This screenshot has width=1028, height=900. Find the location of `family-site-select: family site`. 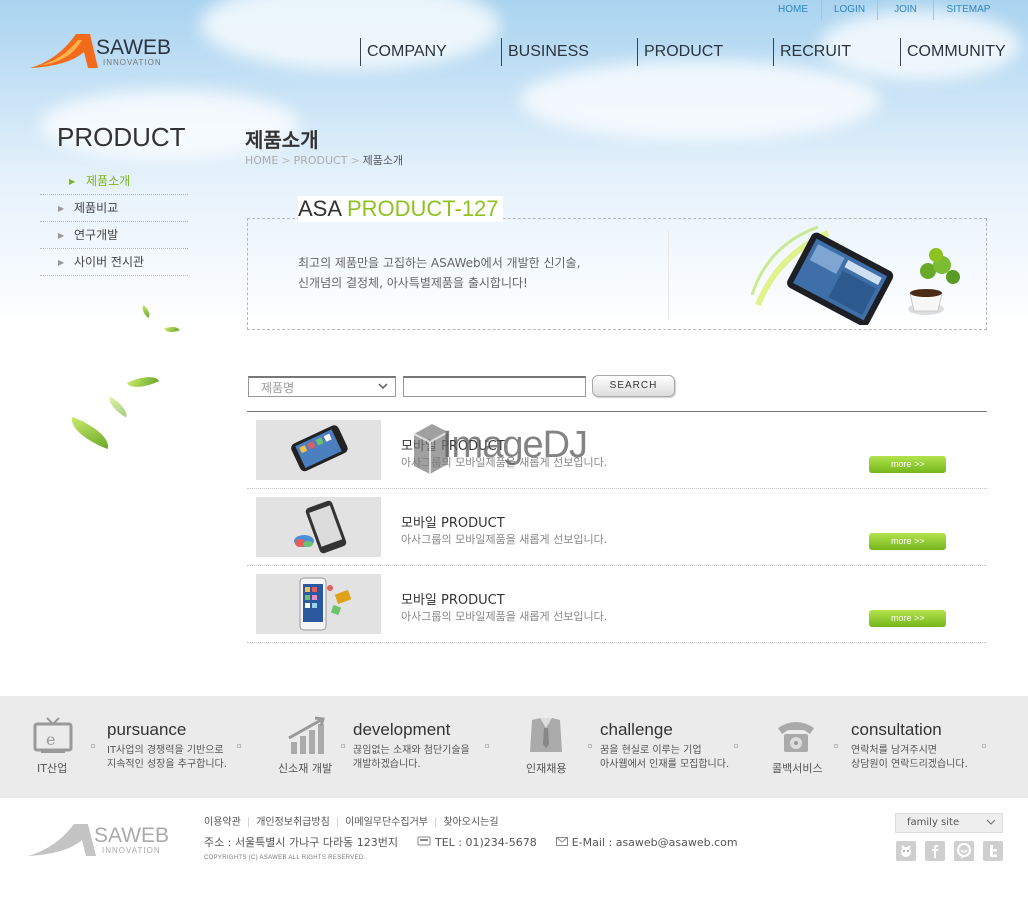

family-site-select: family site is located at coordinates (949, 823).